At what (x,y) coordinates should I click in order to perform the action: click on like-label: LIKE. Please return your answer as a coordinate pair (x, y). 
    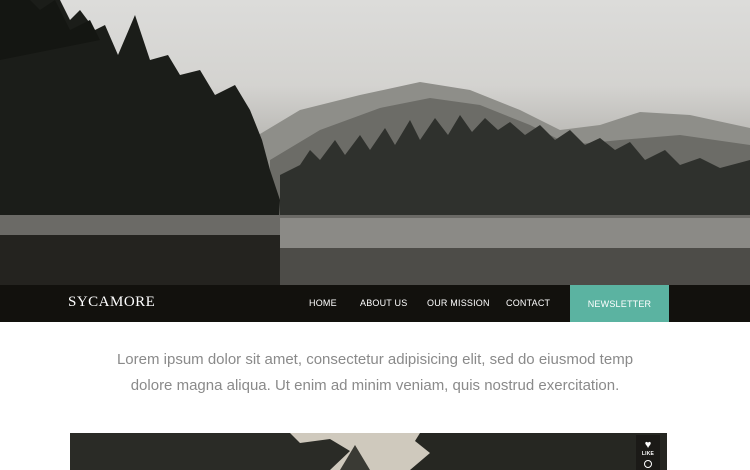
    Looking at the image, I should click on (648, 454).